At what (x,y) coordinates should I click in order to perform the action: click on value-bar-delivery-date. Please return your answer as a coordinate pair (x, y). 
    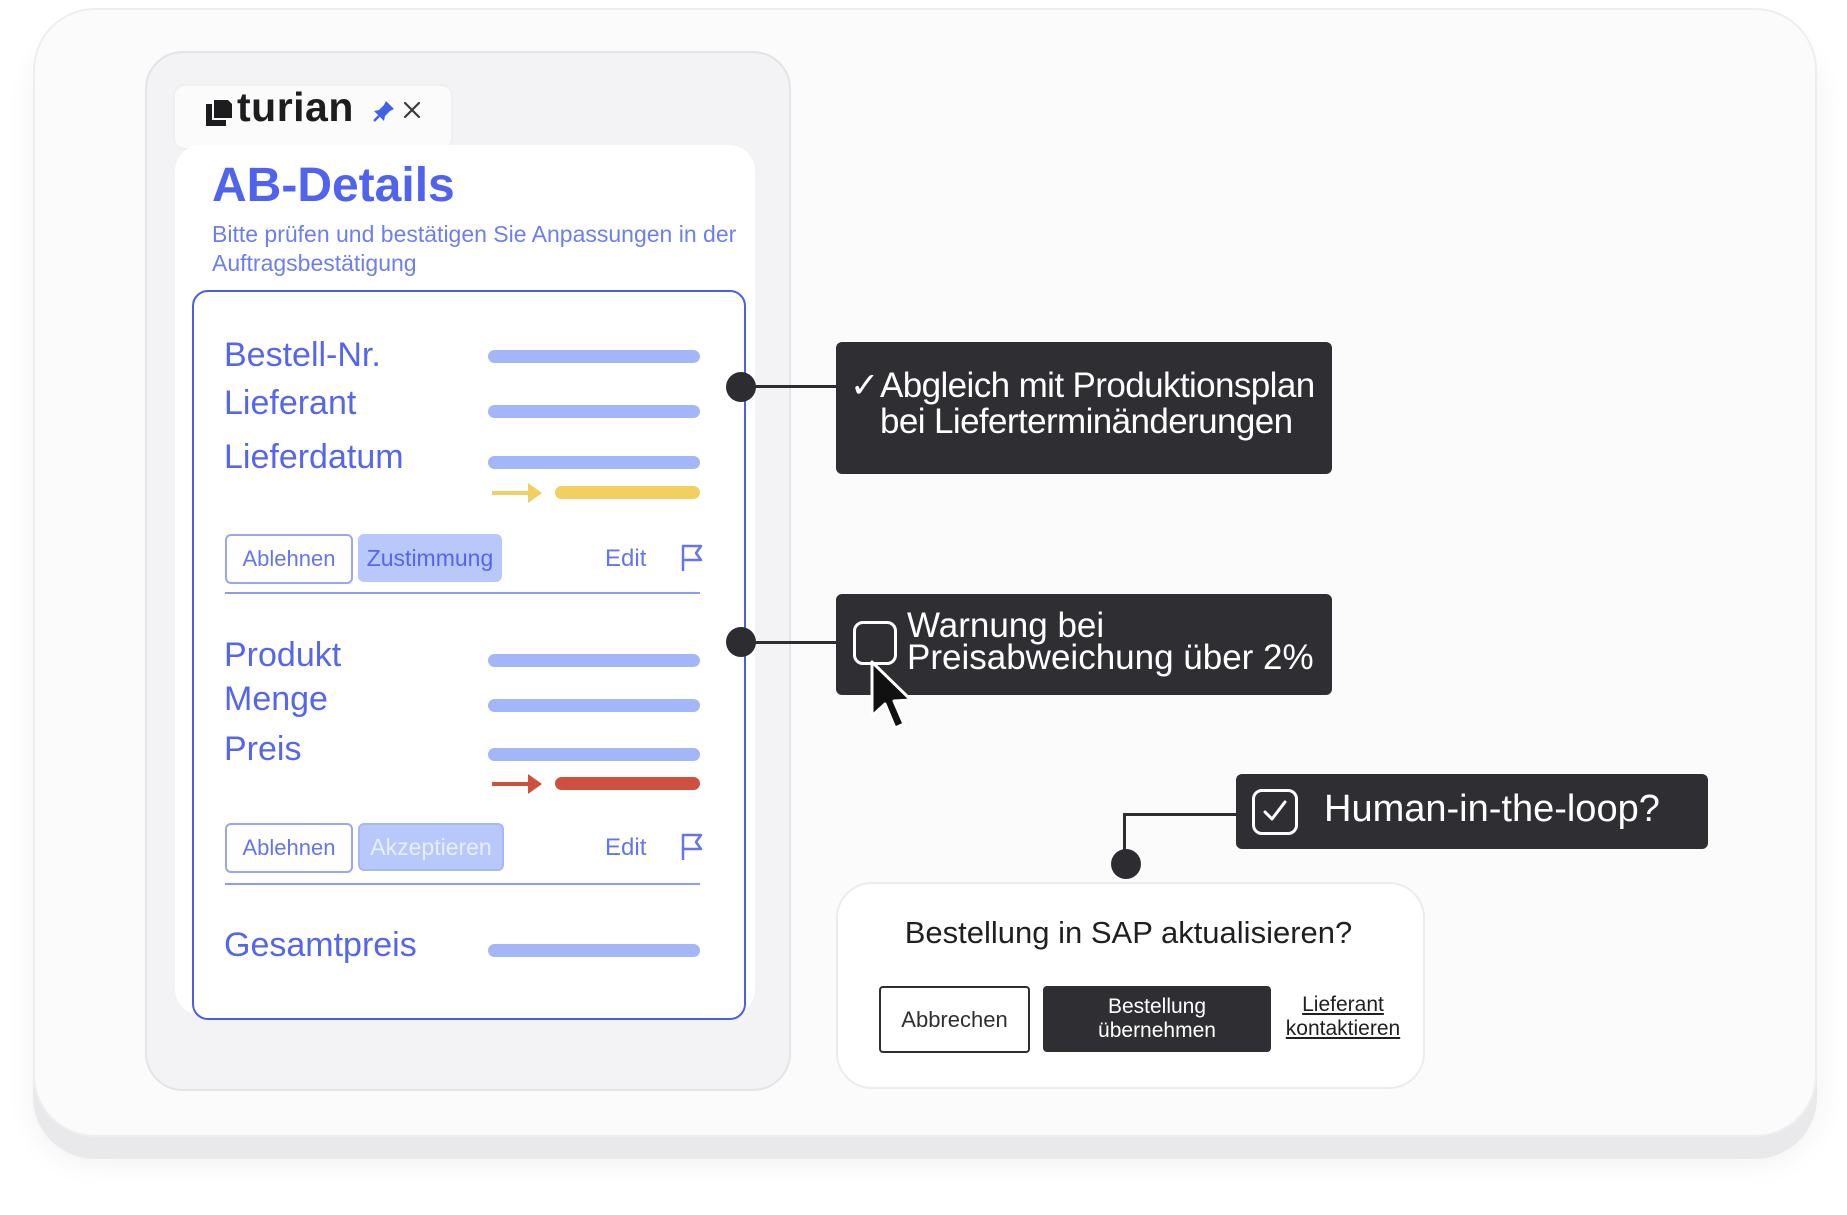
    Looking at the image, I should click on (594, 462).